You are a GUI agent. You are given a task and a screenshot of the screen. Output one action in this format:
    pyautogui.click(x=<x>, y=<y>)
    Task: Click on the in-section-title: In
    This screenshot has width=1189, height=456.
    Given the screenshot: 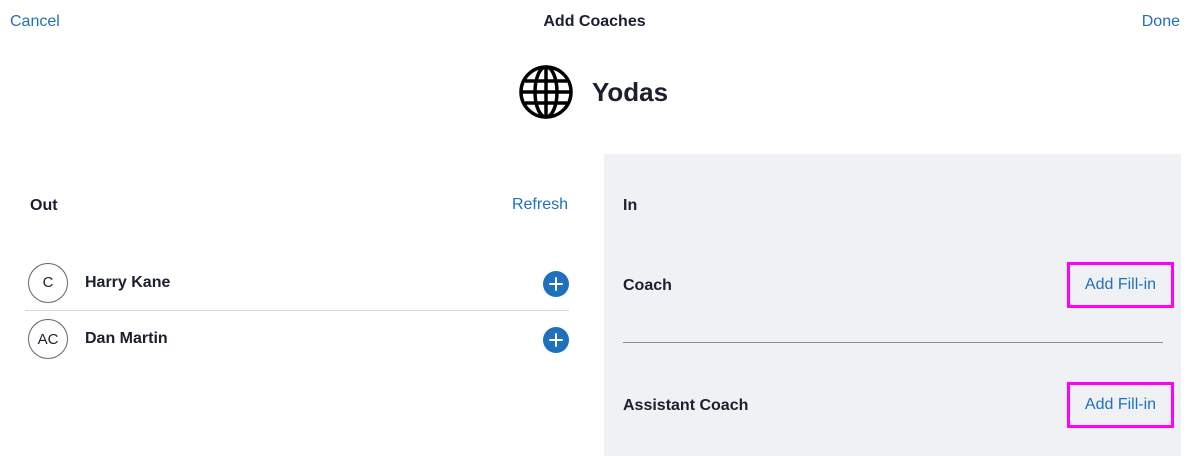 What is the action you would take?
    pyautogui.click(x=630, y=205)
    